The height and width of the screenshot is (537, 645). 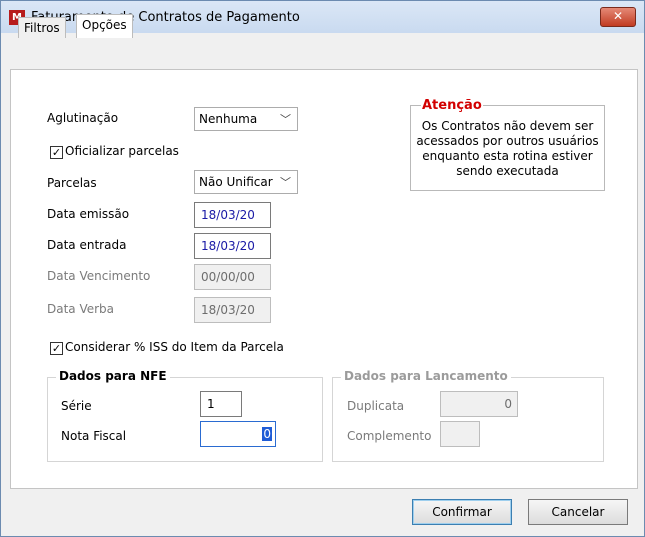 I want to click on considerar-iss-checkbox: ✓, so click(x=56, y=348).